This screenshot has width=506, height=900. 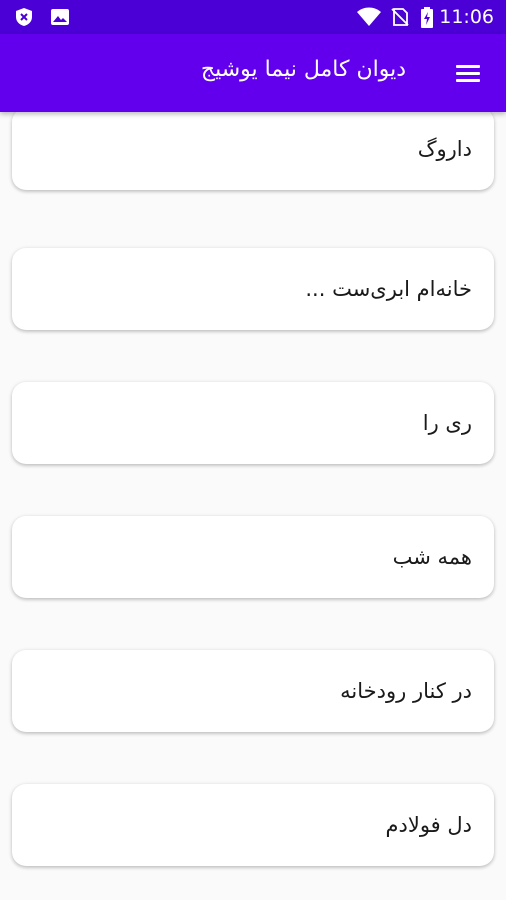 I want to click on poem-card: در کنار رودخانه, so click(x=253, y=691).